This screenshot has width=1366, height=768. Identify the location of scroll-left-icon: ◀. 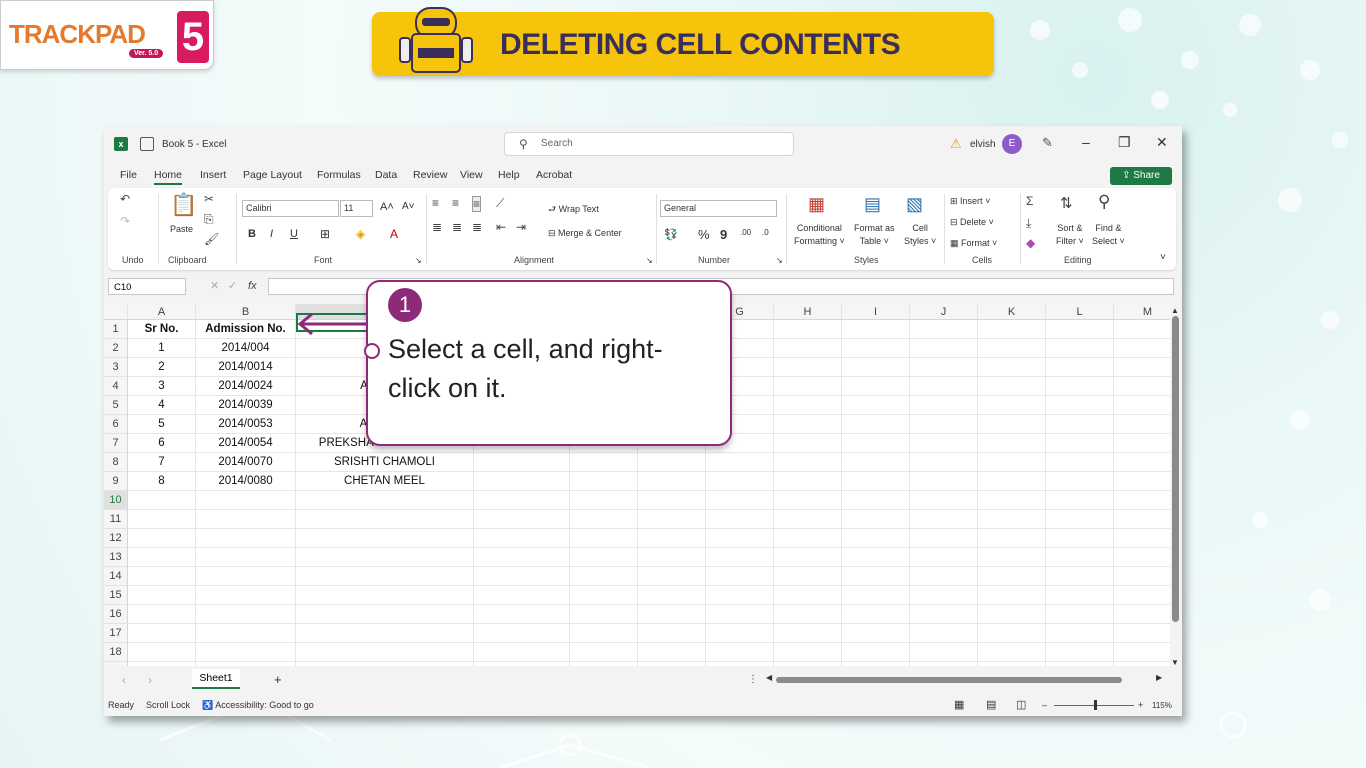
(769, 677).